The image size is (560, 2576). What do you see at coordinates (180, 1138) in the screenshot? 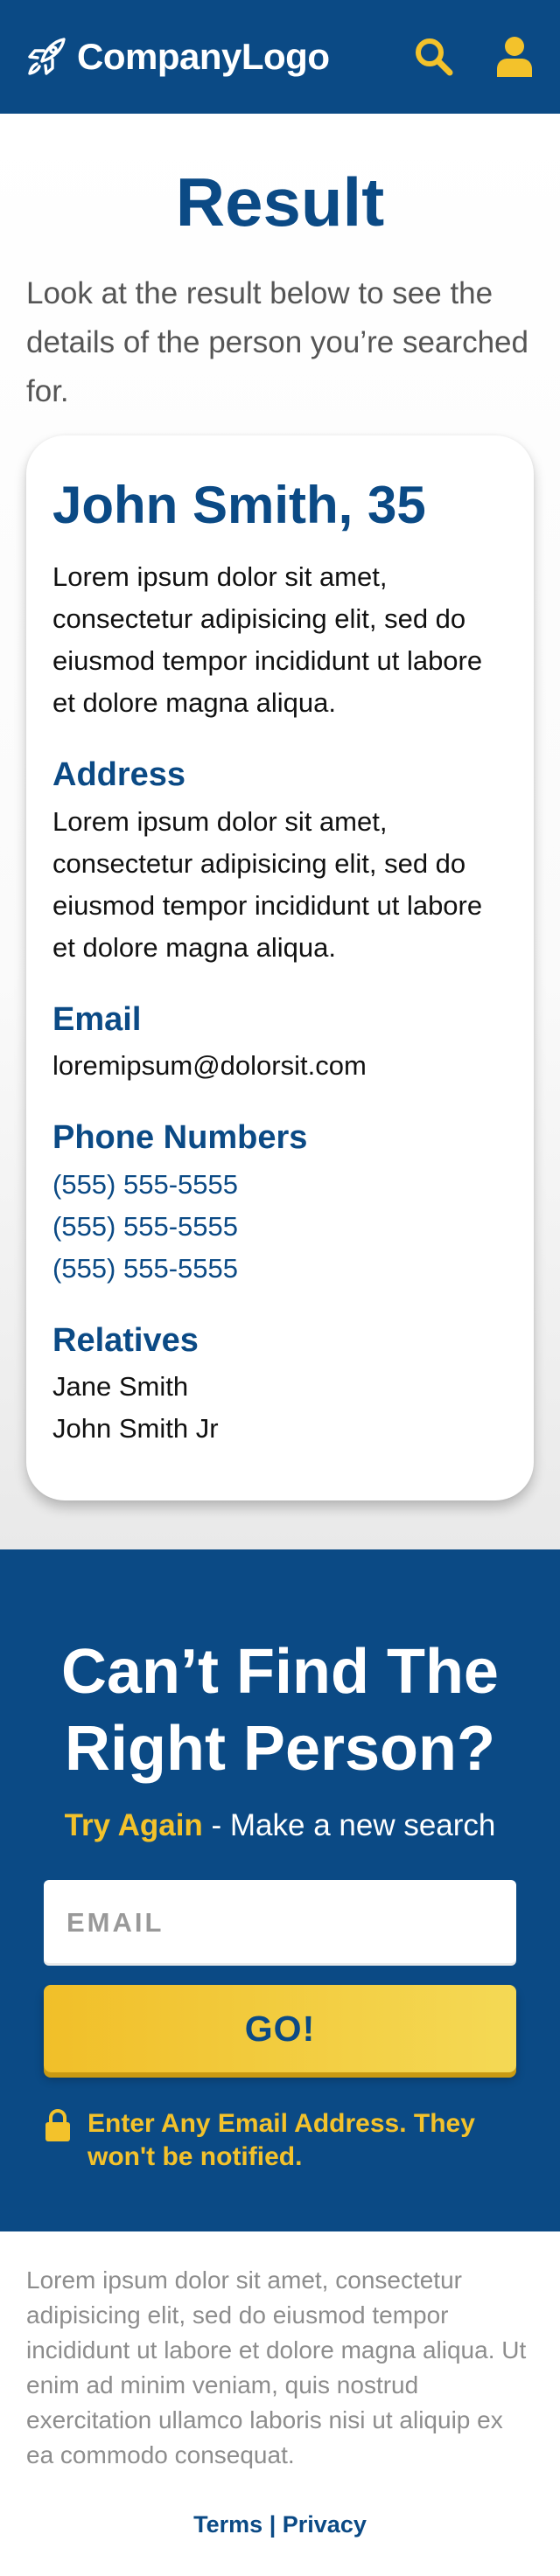
I see `phone-numbers-heading: Phone Numbers` at bounding box center [180, 1138].